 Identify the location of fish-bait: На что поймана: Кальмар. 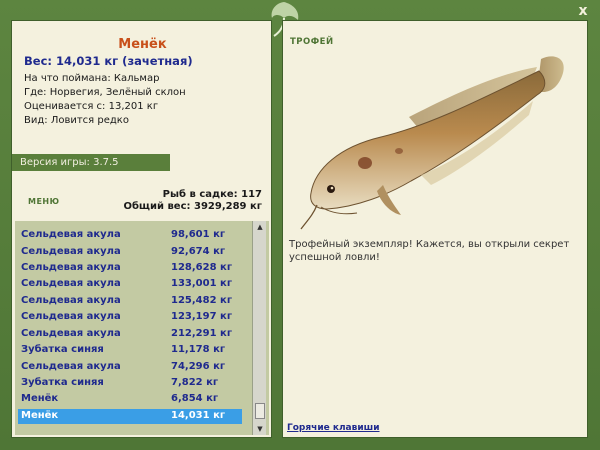
(92, 78).